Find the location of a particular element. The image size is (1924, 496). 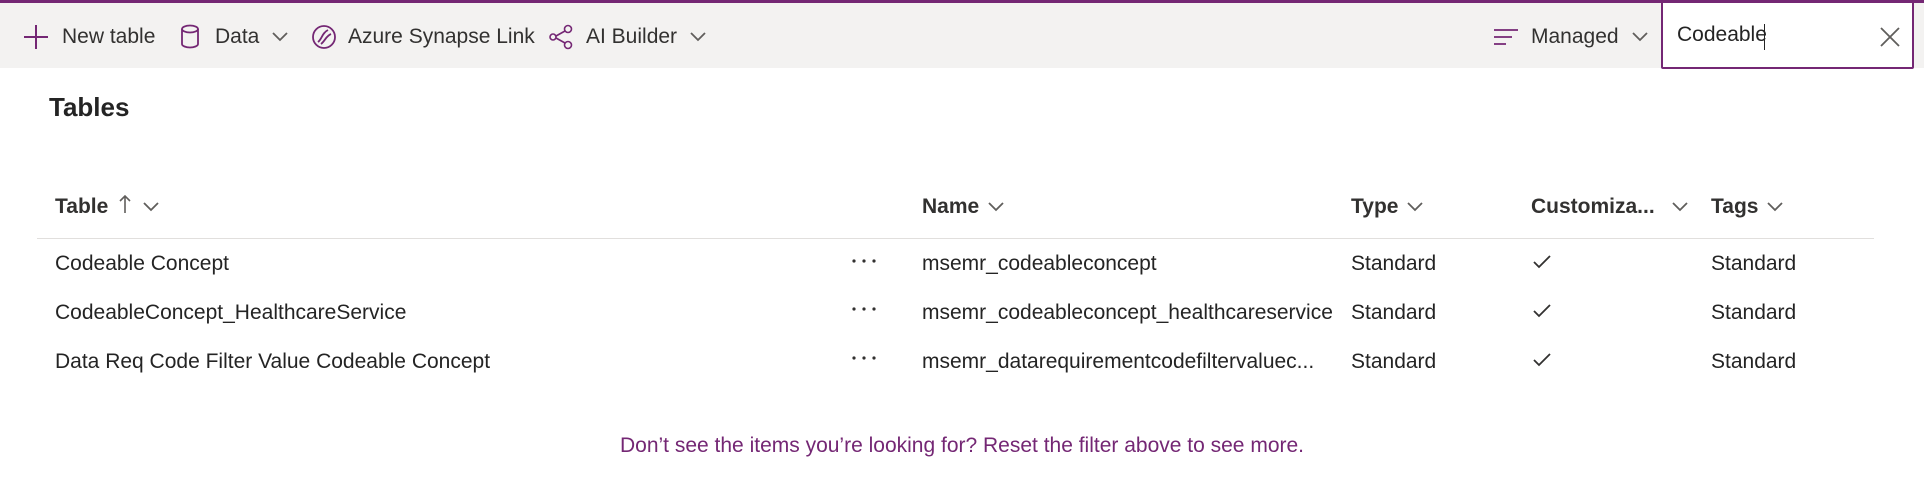

column-header-name-label: Name is located at coordinates (951, 206).